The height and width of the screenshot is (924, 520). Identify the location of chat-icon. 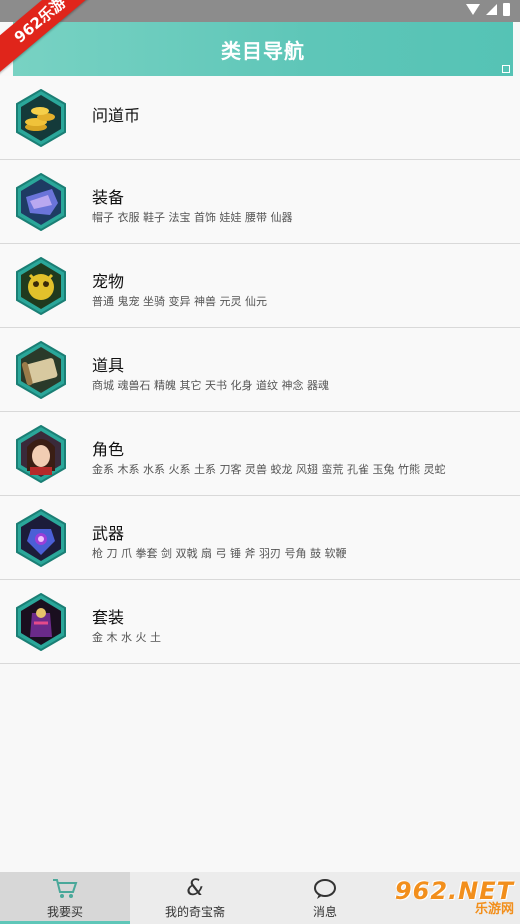
(325, 889).